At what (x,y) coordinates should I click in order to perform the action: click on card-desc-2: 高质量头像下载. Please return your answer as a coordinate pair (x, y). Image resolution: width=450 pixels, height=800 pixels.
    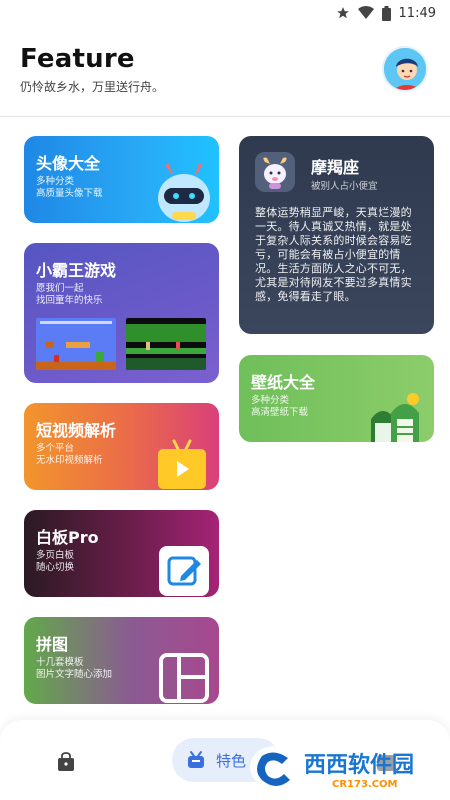
    Looking at the image, I should click on (69, 193).